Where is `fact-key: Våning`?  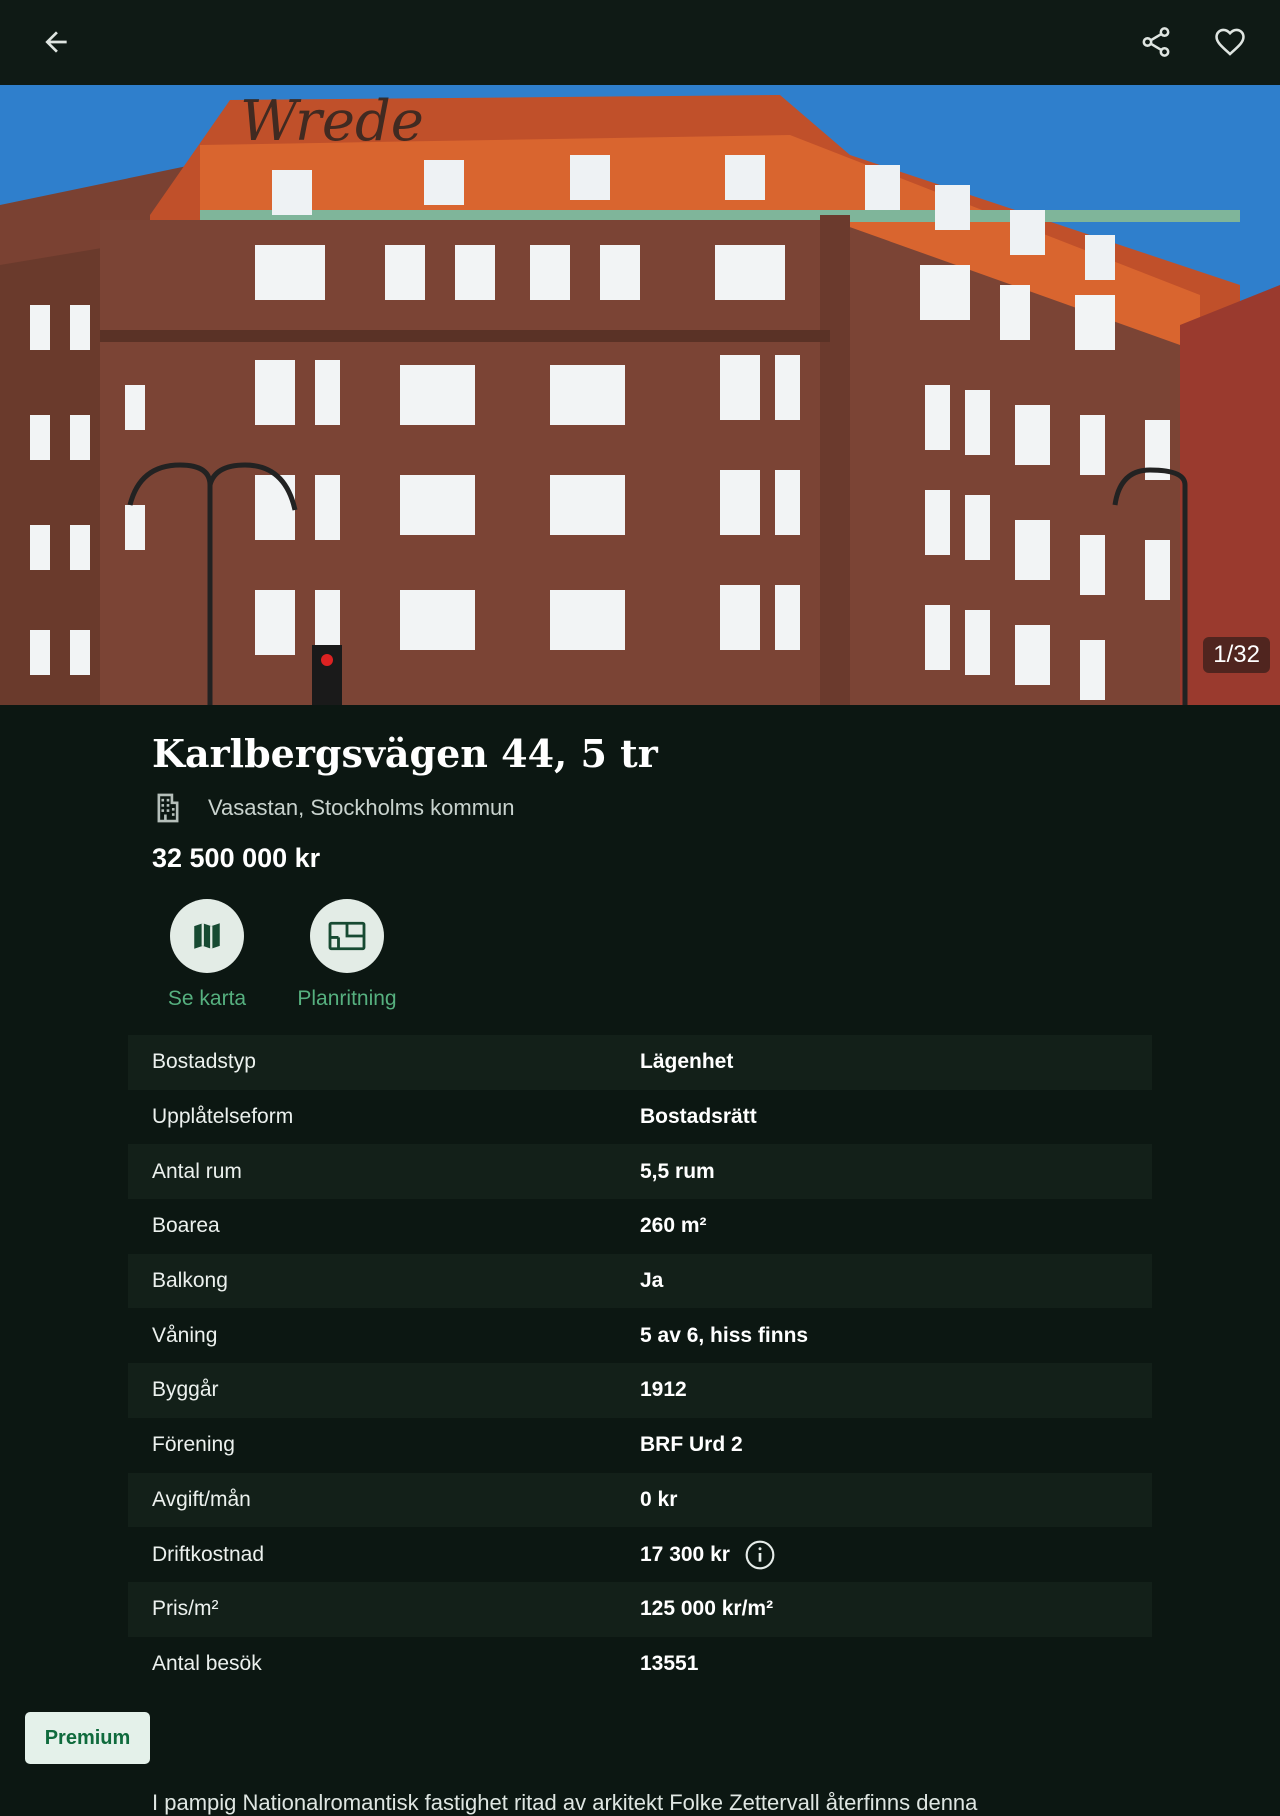
fact-key: Våning is located at coordinates (185, 1335).